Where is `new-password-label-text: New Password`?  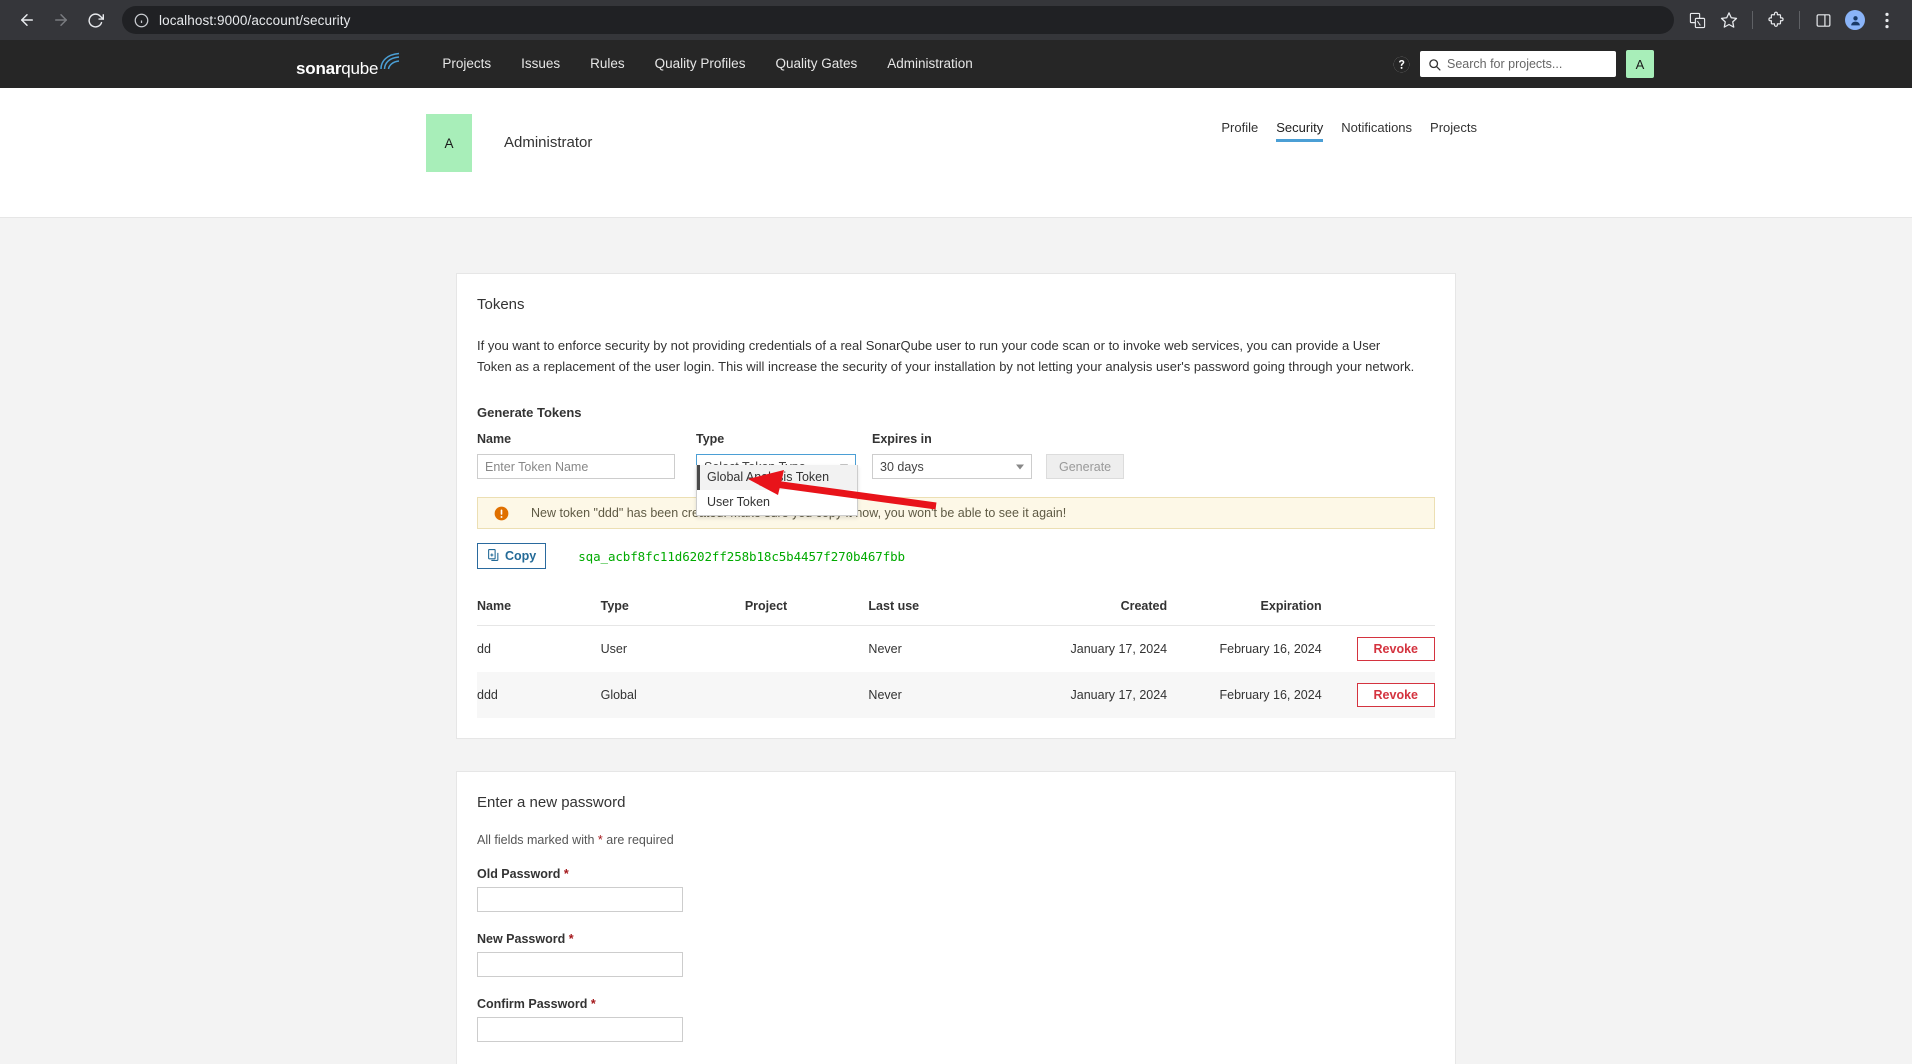 new-password-label-text: New Password is located at coordinates (521, 939).